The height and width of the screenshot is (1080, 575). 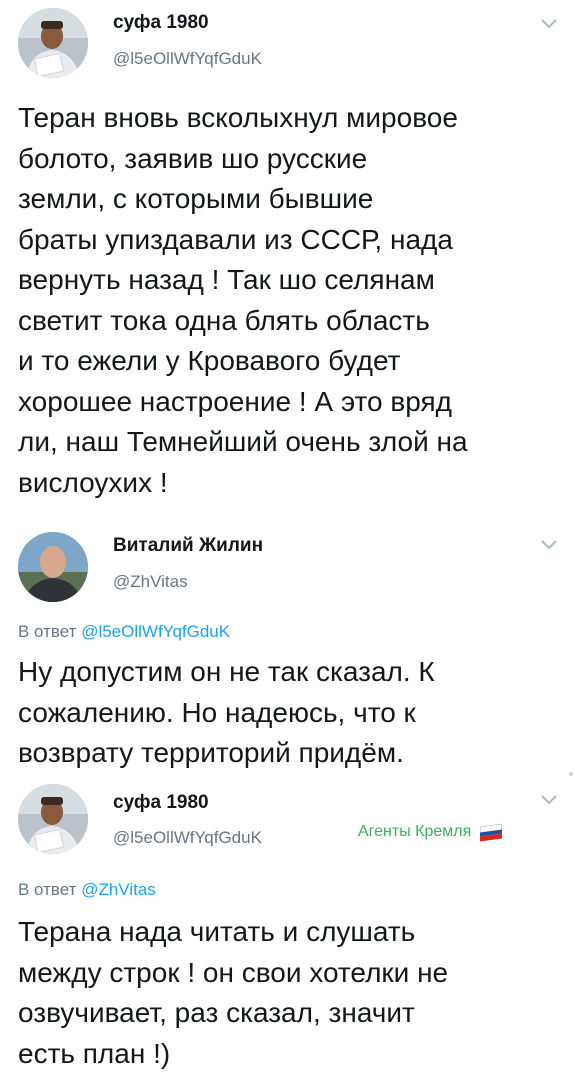 What do you see at coordinates (216, 1012) in the screenshot?
I see `tweet-text-line: озвучивает, раз сказал, значит` at bounding box center [216, 1012].